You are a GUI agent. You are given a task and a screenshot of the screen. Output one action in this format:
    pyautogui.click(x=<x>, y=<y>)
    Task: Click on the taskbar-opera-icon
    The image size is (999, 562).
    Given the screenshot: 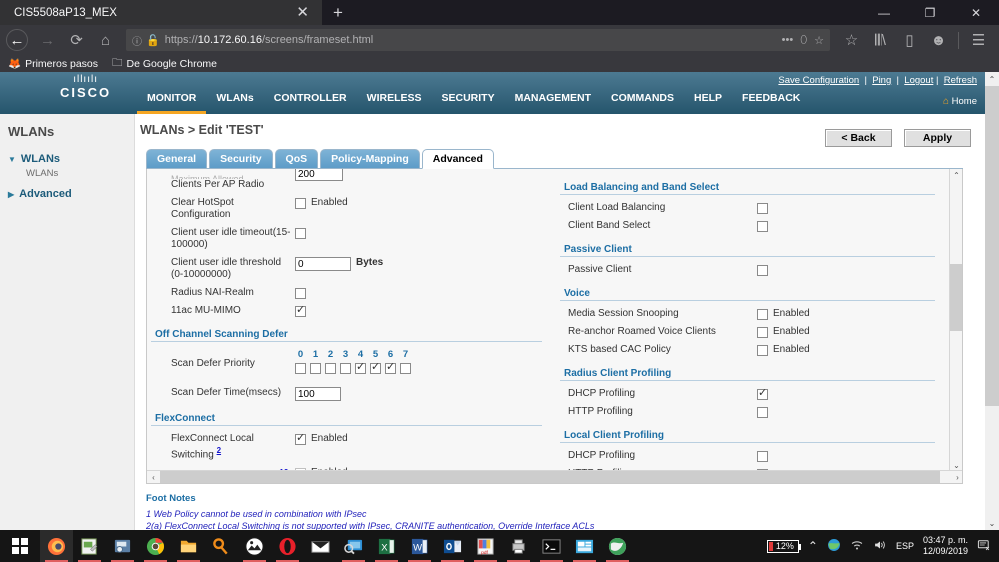 What is the action you would take?
    pyautogui.click(x=287, y=546)
    